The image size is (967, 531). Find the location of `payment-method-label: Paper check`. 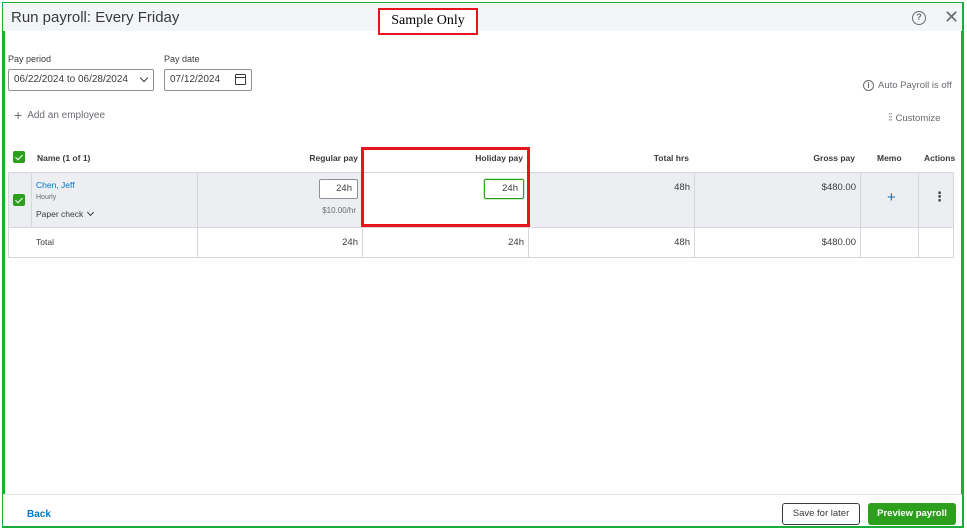

payment-method-label: Paper check is located at coordinates (60, 214).